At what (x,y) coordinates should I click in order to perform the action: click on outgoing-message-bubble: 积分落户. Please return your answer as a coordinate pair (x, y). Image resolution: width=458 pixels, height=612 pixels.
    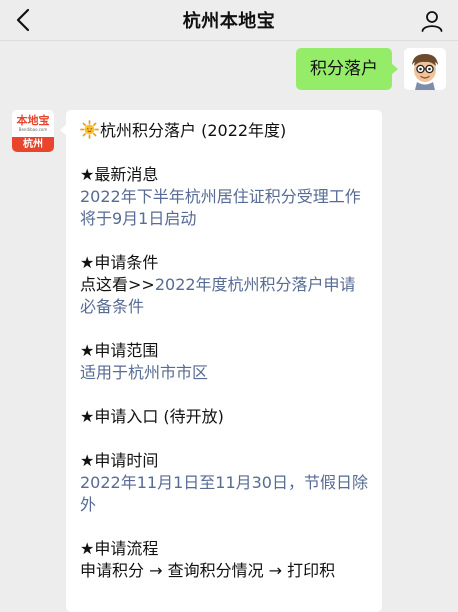
    Looking at the image, I should click on (347, 69).